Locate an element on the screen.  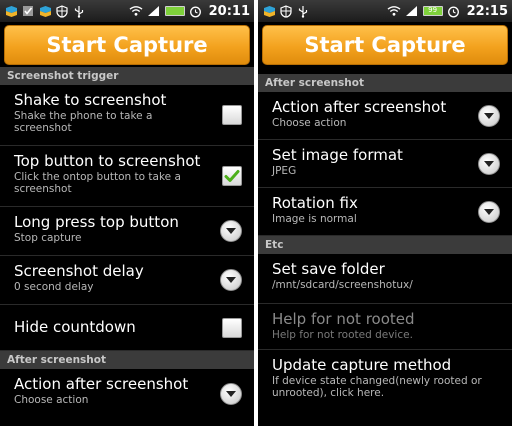
pref-title: Set save folder is located at coordinates (328, 269).